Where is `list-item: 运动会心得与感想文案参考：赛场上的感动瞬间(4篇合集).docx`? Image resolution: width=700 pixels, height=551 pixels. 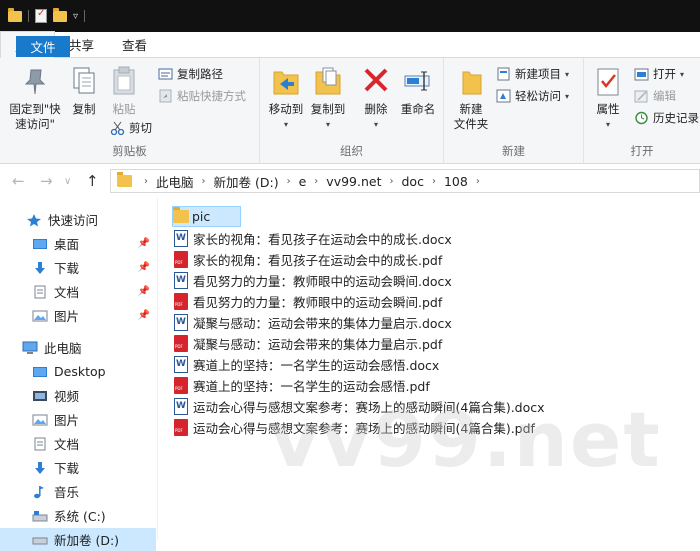 list-item: 运动会心得与感想文案参考：赛场上的感动瞬间(4篇合集).docx is located at coordinates (359, 406).